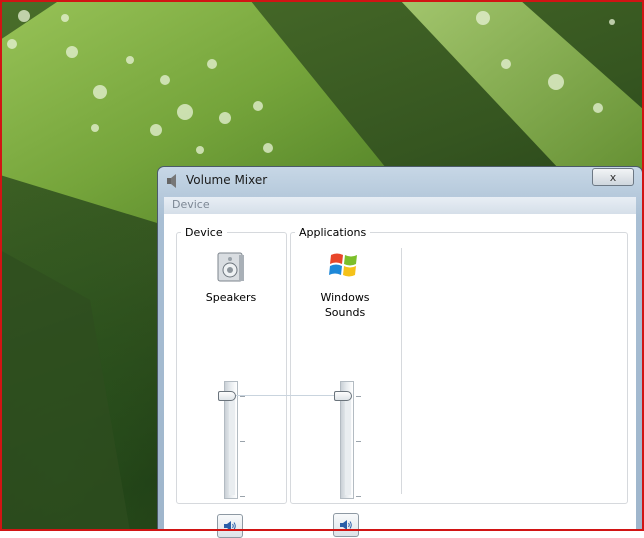 The width and height of the screenshot is (644, 538). I want to click on app-volume-fill, so click(348, 447).